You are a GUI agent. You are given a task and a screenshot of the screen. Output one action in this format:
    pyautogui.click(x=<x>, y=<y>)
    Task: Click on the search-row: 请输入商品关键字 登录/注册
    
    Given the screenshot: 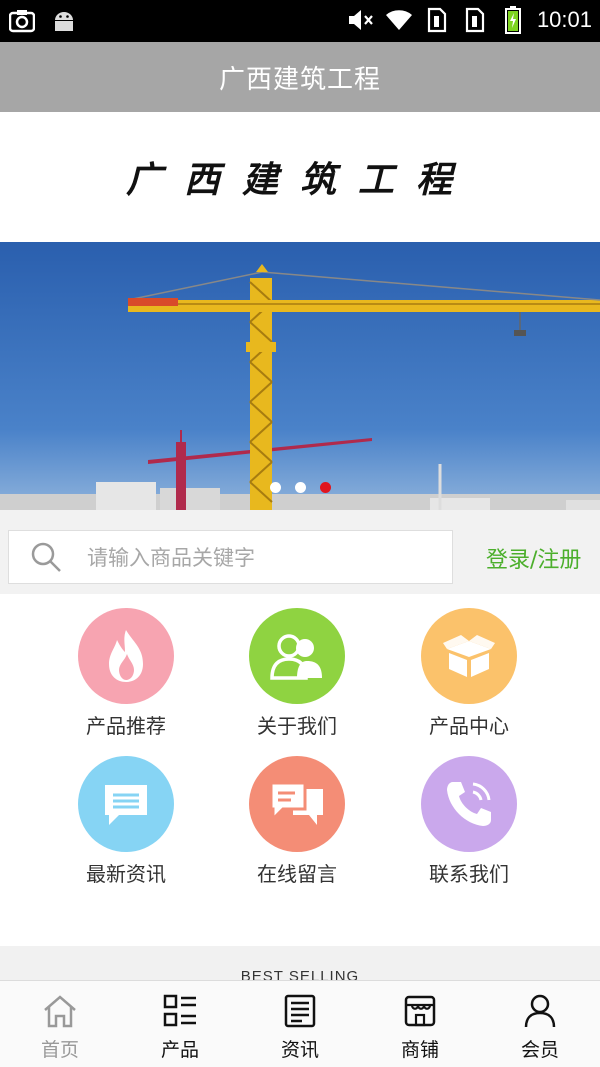 What is the action you would take?
    pyautogui.click(x=300, y=552)
    